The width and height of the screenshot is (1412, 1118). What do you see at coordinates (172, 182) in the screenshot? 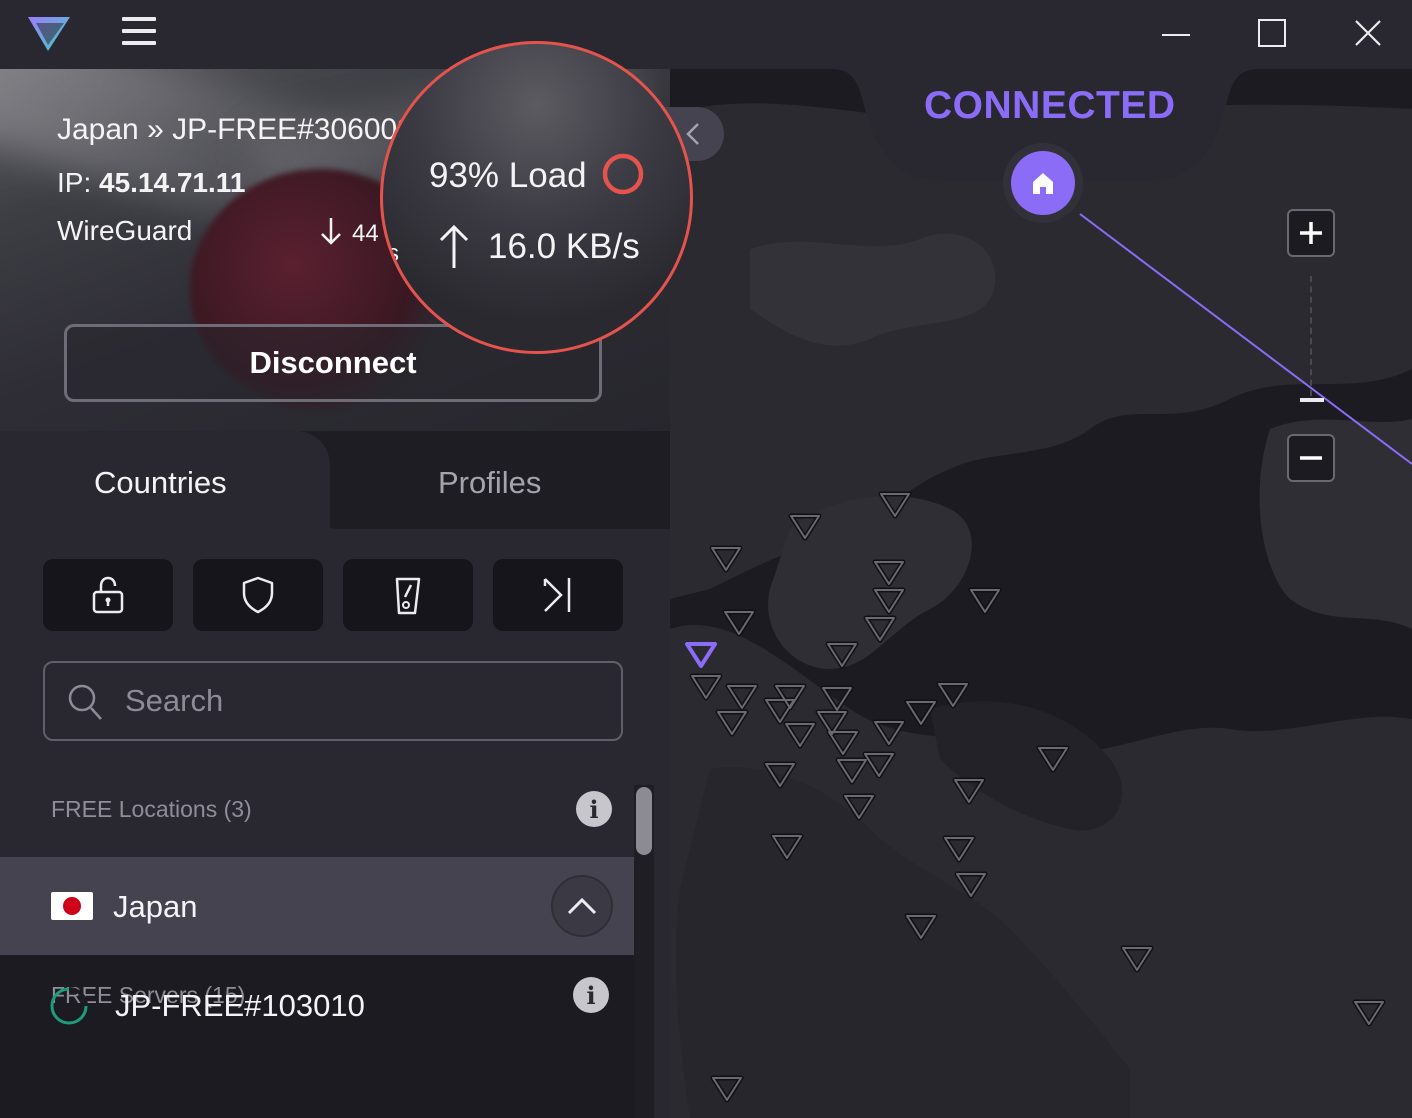
I see `ip-value: 45.14.71.11` at bounding box center [172, 182].